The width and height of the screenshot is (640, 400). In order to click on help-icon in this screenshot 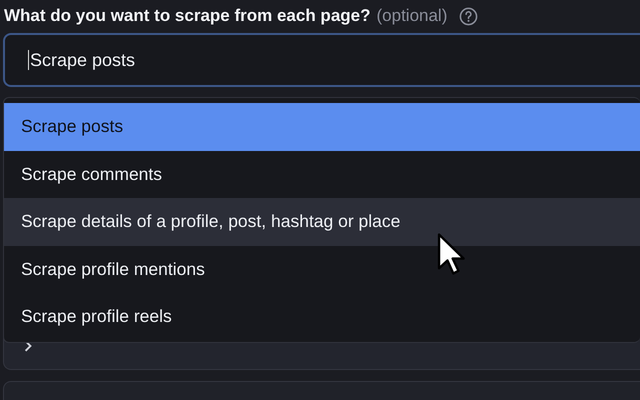, I will do `click(468, 16)`.